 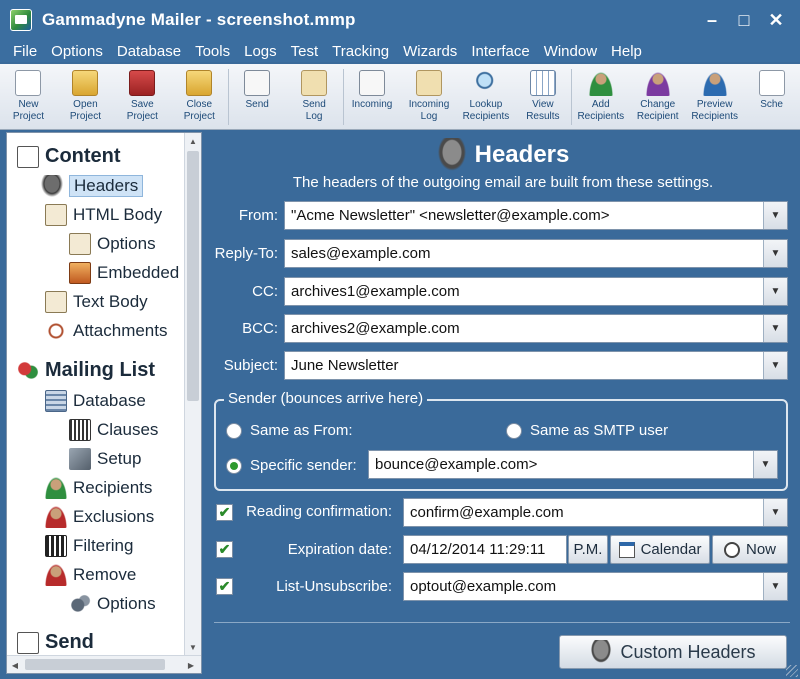 I want to click on menu-interface: Interface, so click(x=500, y=51).